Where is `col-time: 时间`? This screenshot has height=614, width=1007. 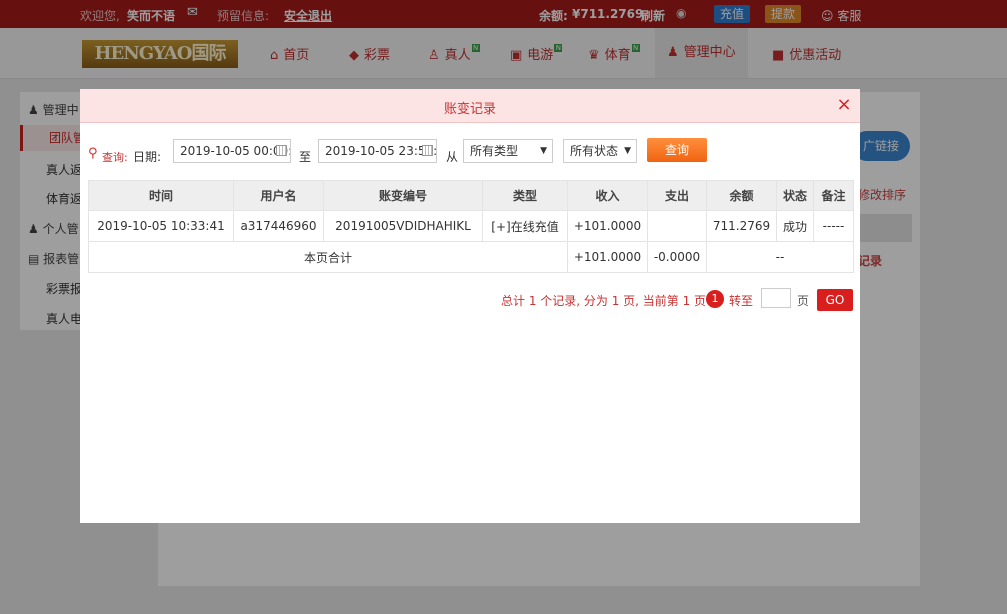
col-time: 时间 is located at coordinates (161, 195).